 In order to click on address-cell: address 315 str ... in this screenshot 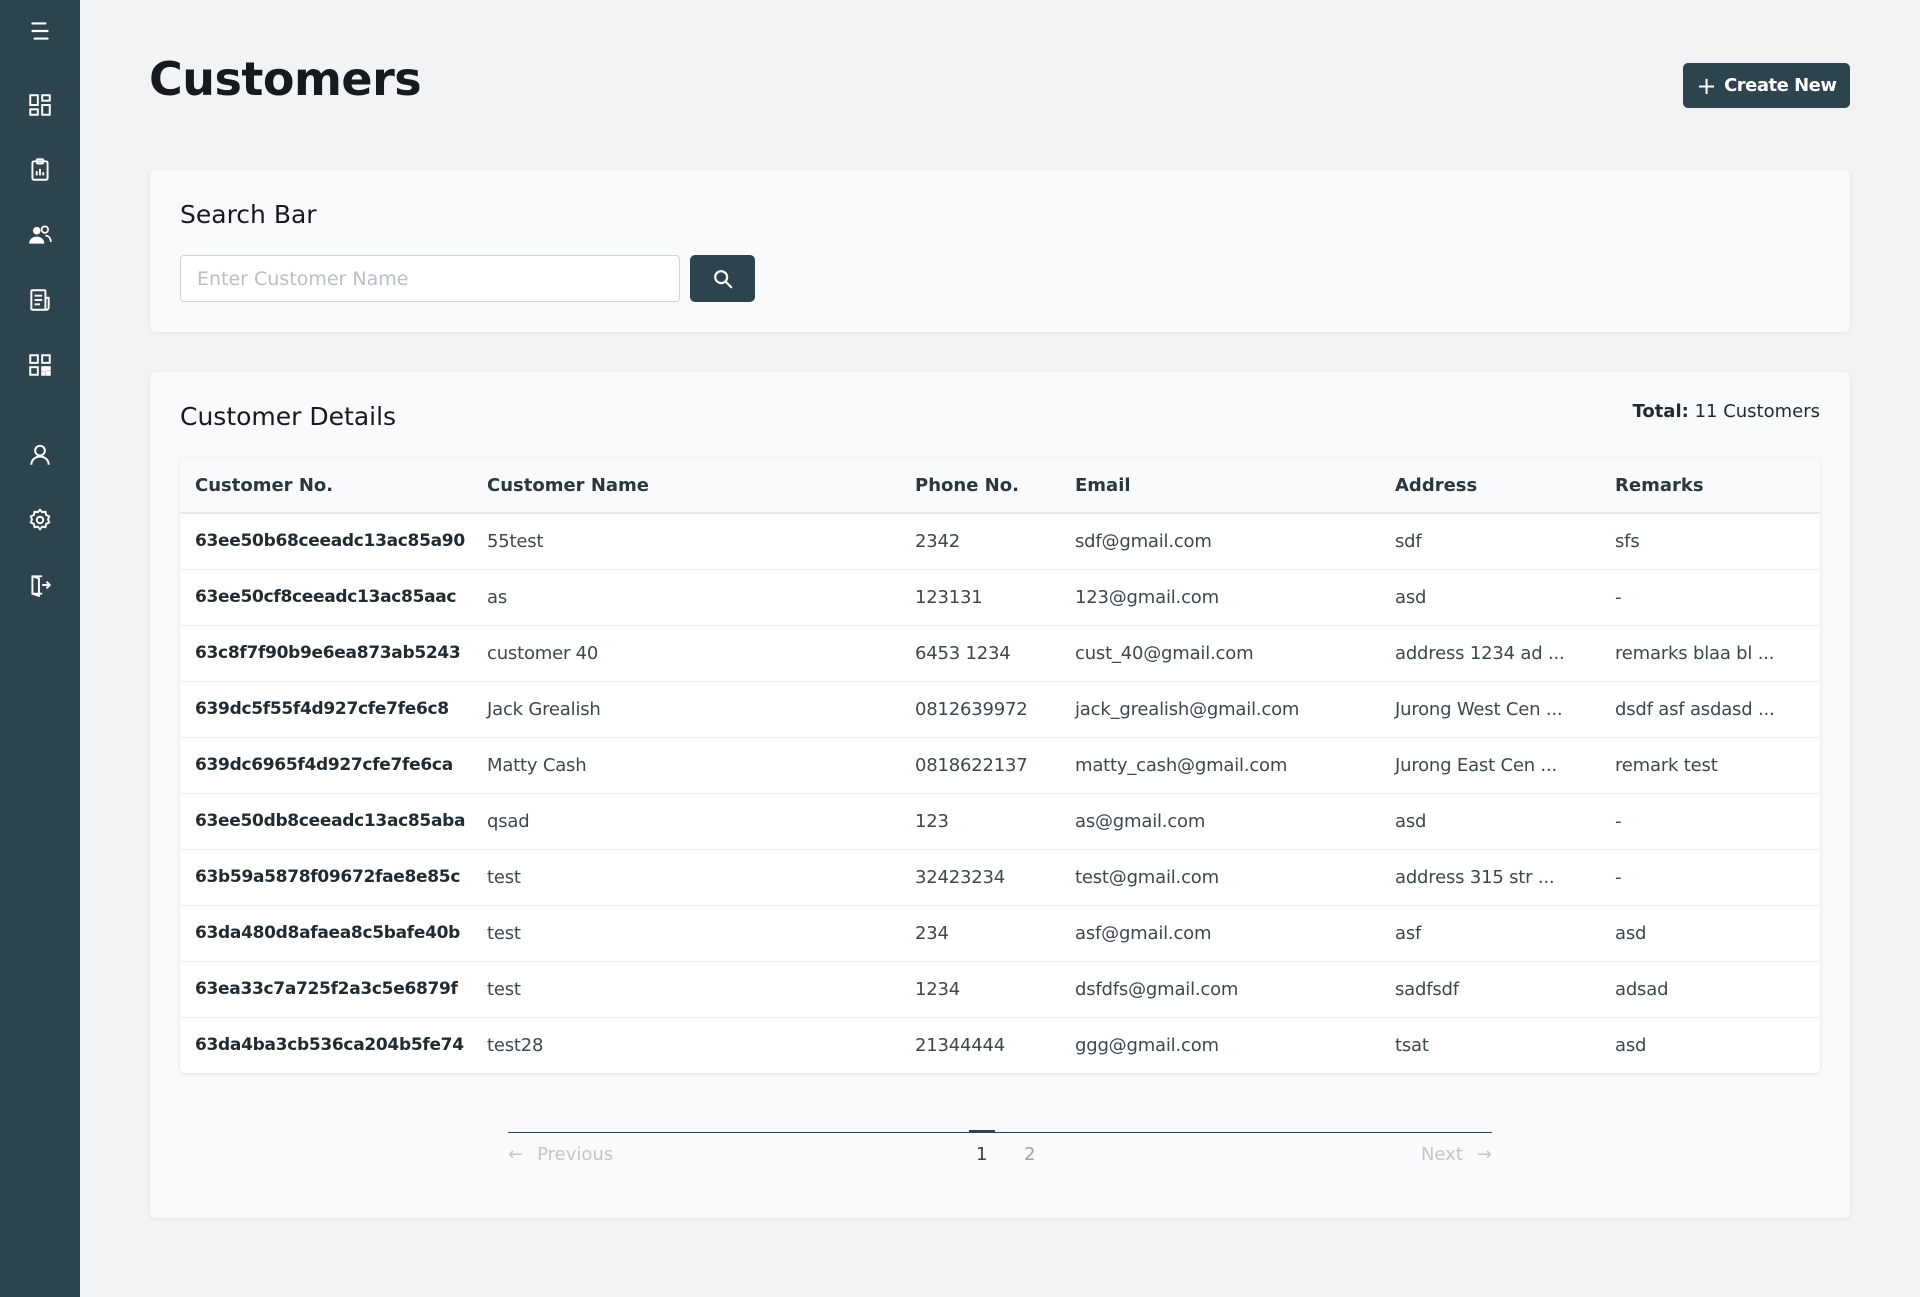, I will do `click(1475, 877)`.